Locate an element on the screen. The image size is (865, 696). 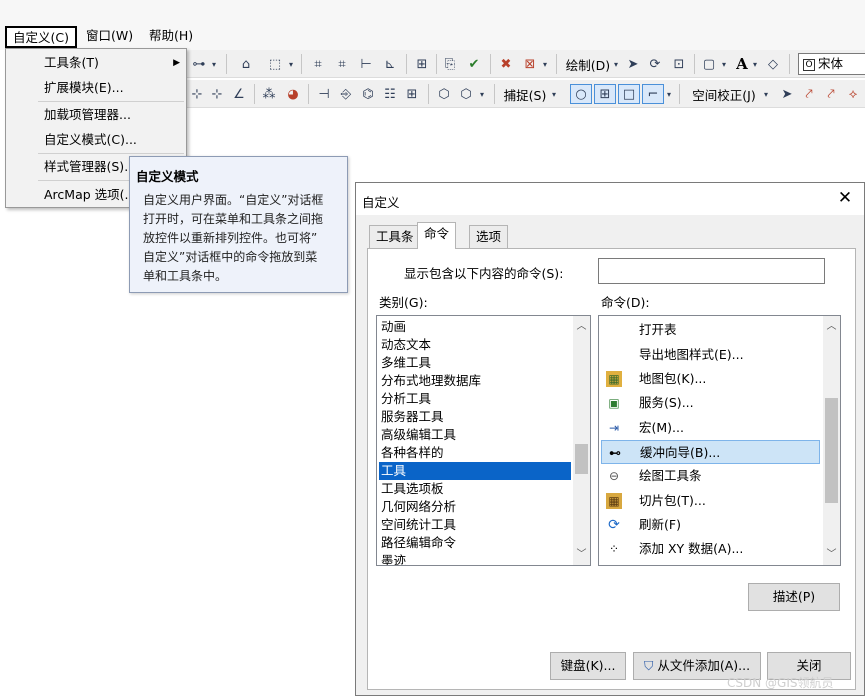
describe-button: 描述(P) is located at coordinates (794, 597).